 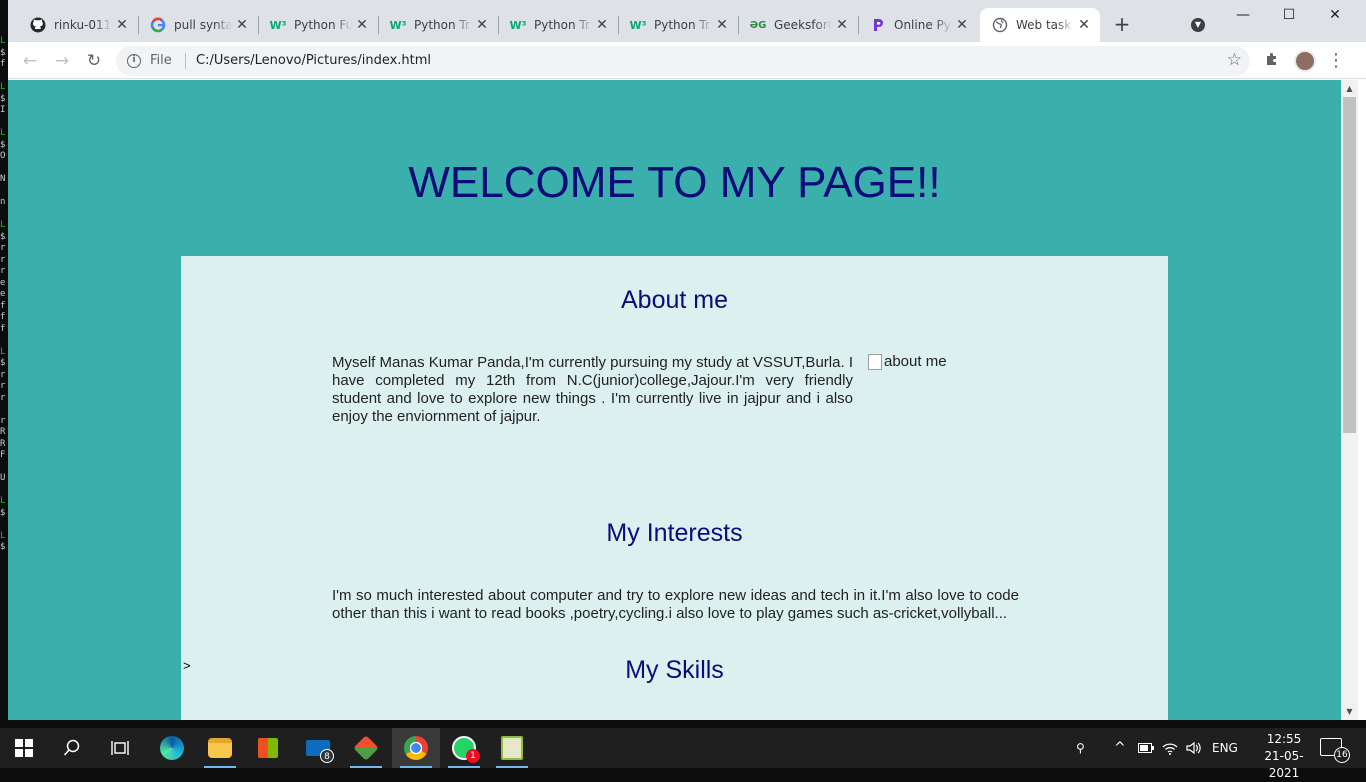 I want to click on git-diamond-icon, so click(x=366, y=748).